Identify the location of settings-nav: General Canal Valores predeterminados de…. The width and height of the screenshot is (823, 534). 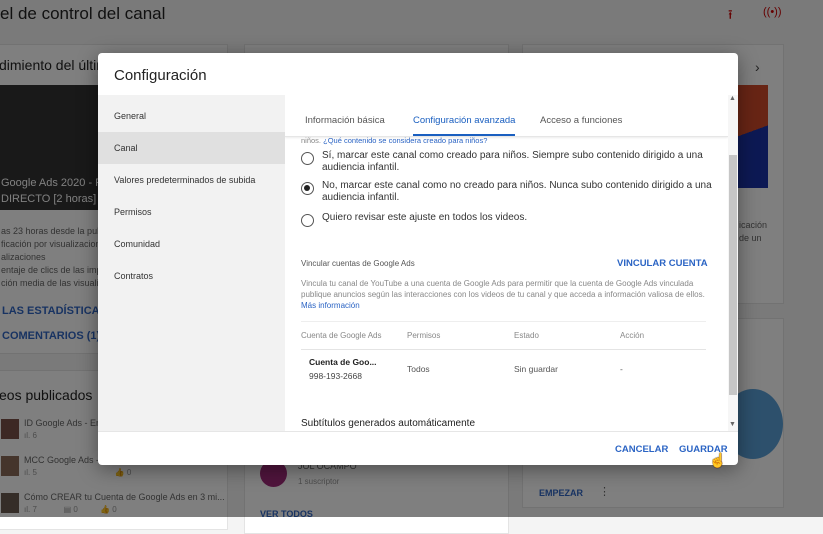
(191, 263).